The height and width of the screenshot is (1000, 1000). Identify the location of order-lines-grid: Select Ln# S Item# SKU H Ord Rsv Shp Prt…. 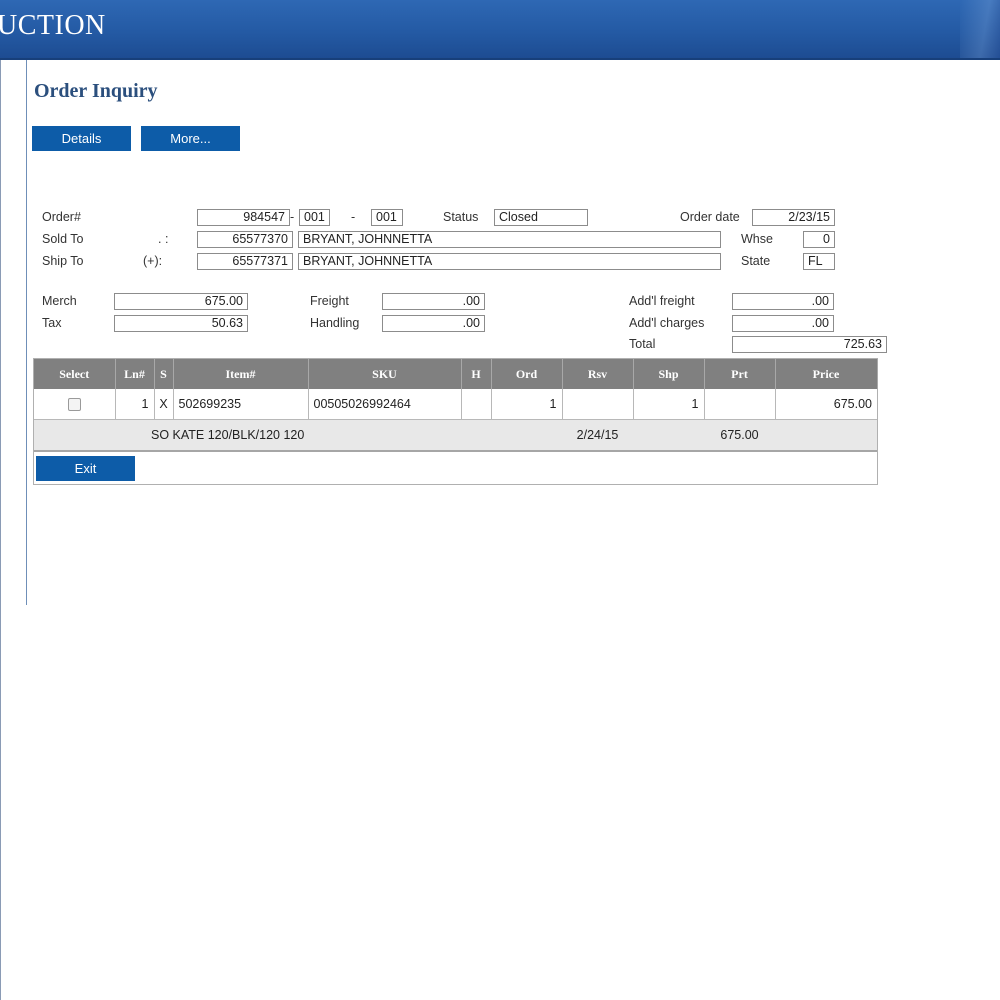
(455, 421).